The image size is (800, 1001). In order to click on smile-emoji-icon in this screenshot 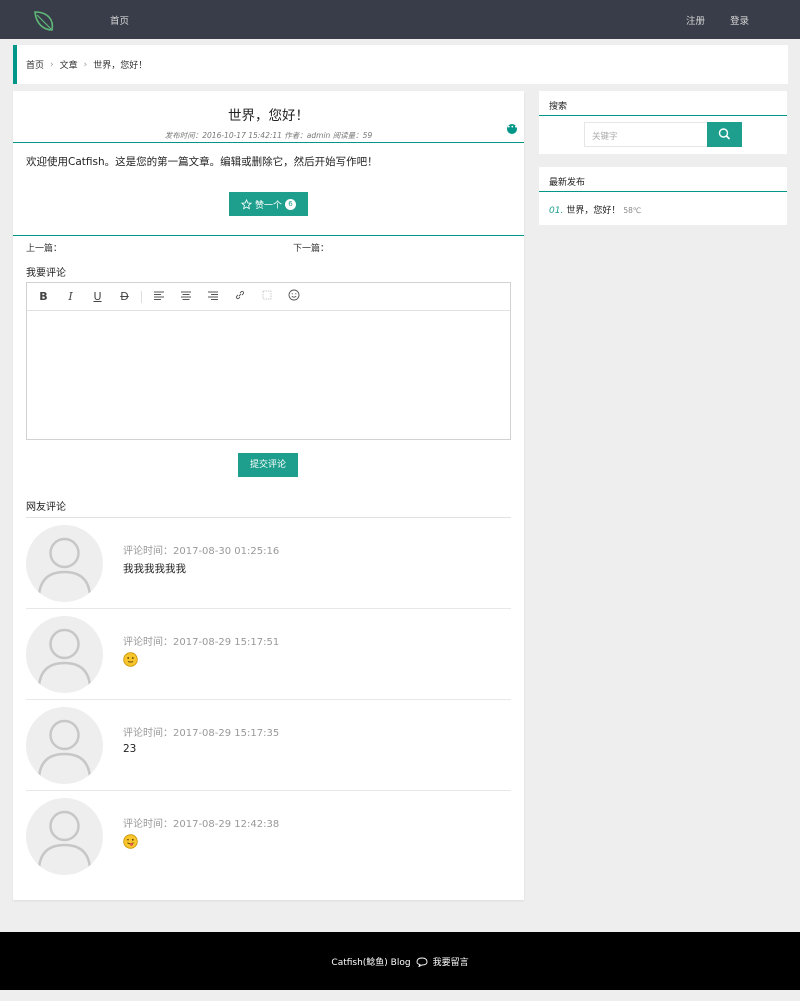, I will do `click(130, 659)`.